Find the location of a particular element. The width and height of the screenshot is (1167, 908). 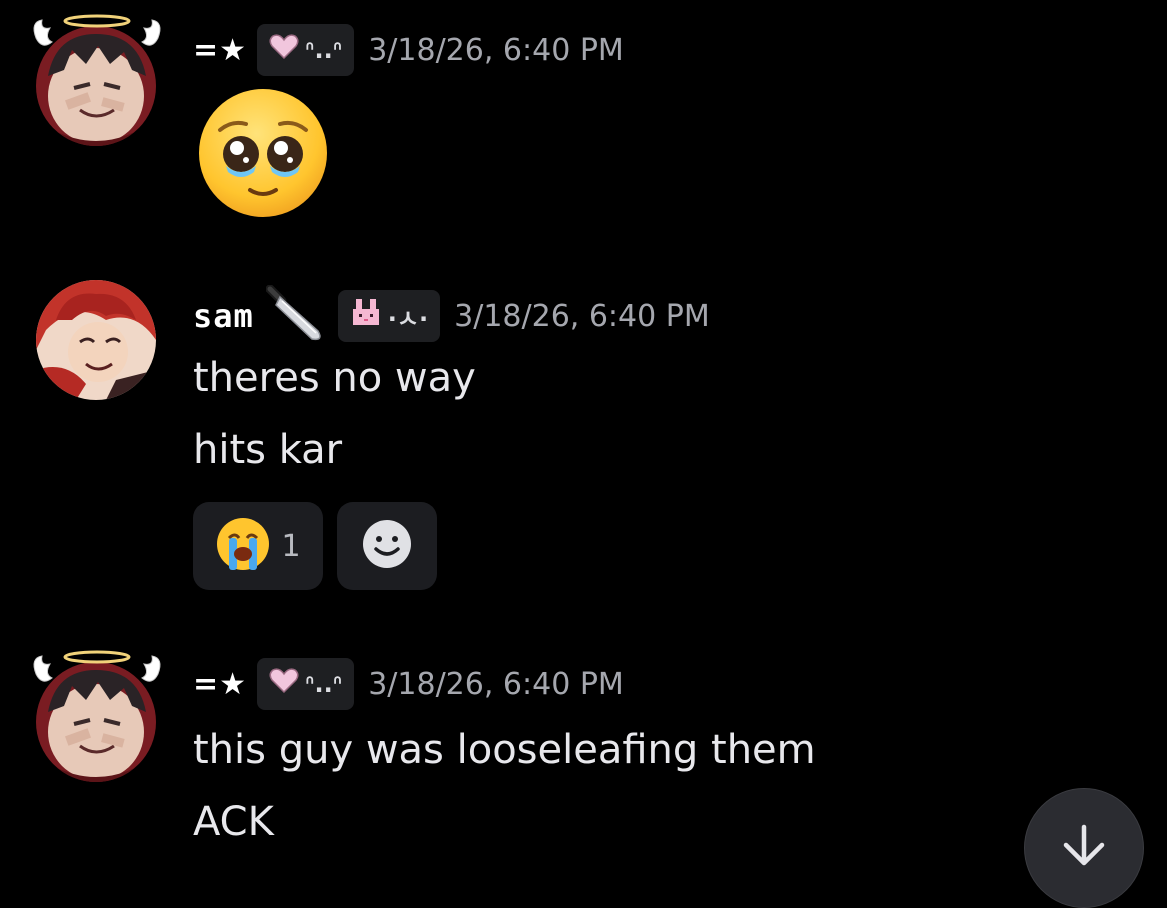

message-text: hits kar is located at coordinates (268, 450).